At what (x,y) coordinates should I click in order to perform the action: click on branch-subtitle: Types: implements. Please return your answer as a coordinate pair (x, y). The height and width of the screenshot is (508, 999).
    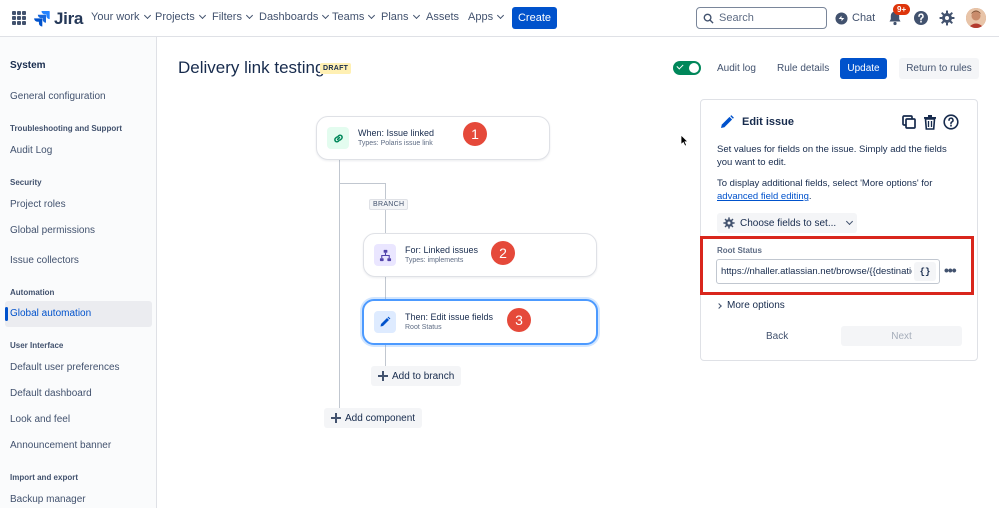
    Looking at the image, I should click on (434, 260).